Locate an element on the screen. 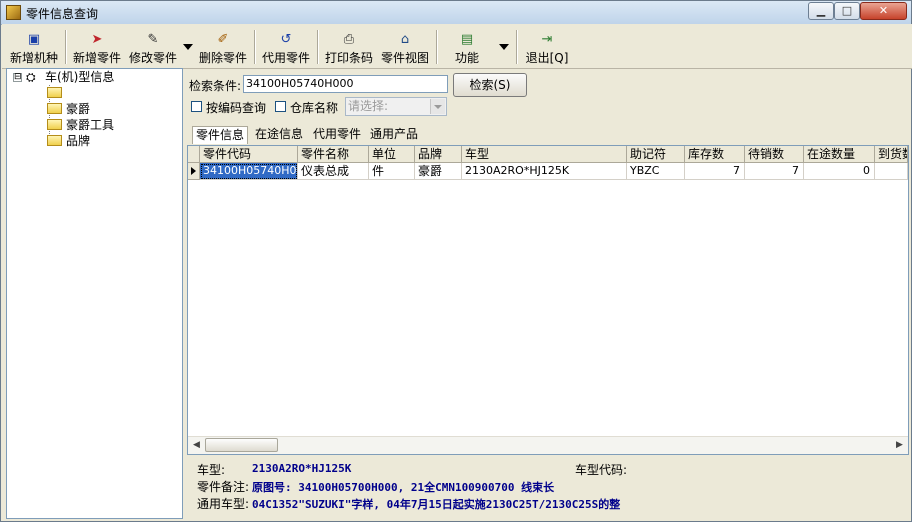 Image resolution: width=912 pixels, height=522 pixels. add-model-icon: ▣ is located at coordinates (34, 39).